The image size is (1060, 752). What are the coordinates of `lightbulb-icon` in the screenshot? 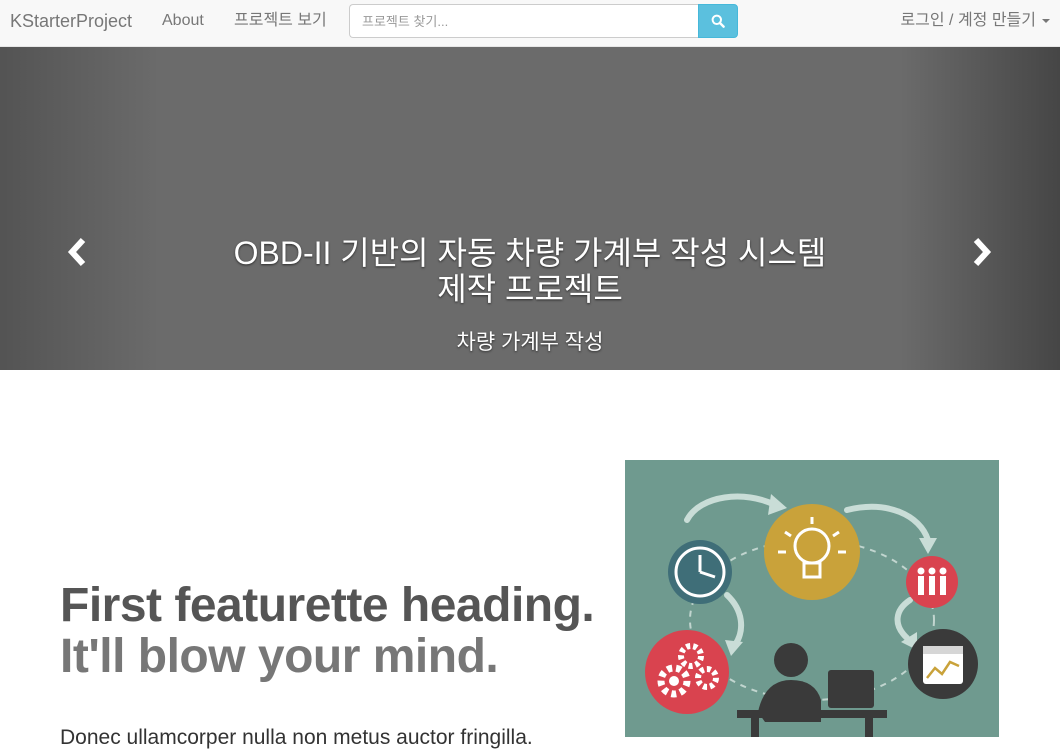 It's located at (812, 552).